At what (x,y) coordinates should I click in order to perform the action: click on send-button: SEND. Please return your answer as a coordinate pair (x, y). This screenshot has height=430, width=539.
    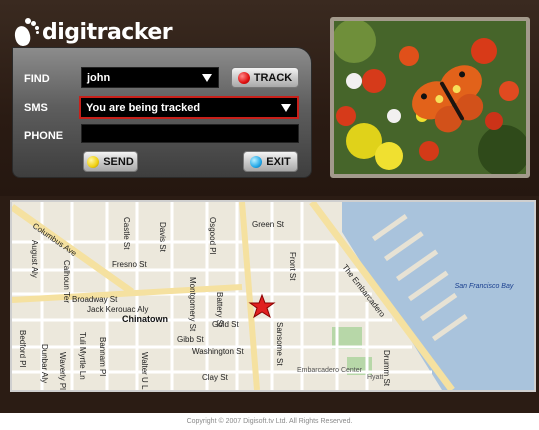
    Looking at the image, I should click on (110, 161).